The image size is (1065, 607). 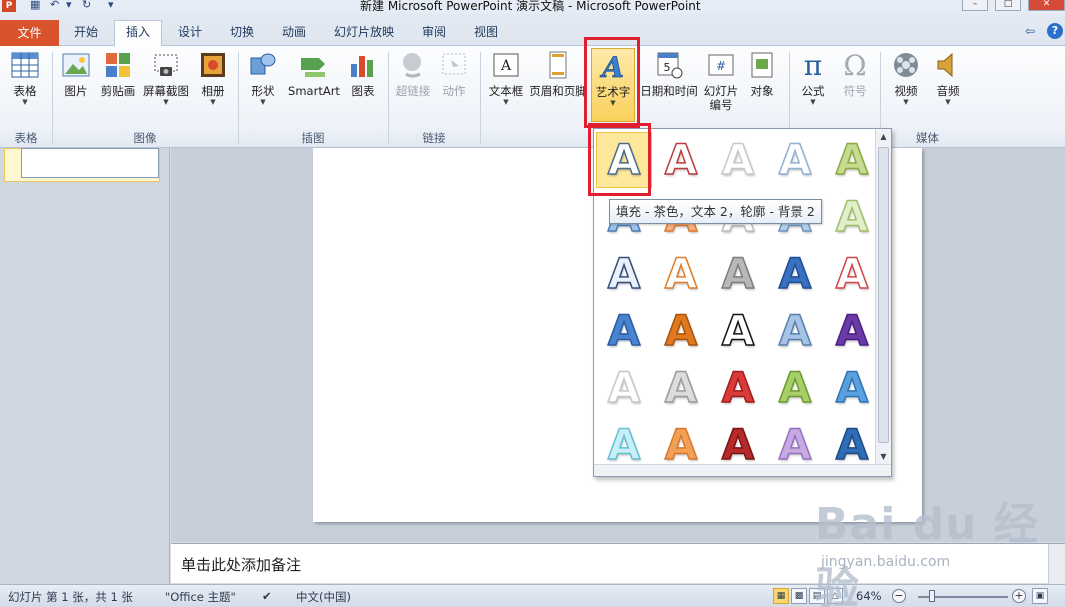 I want to click on audio-icon, so click(x=945, y=65).